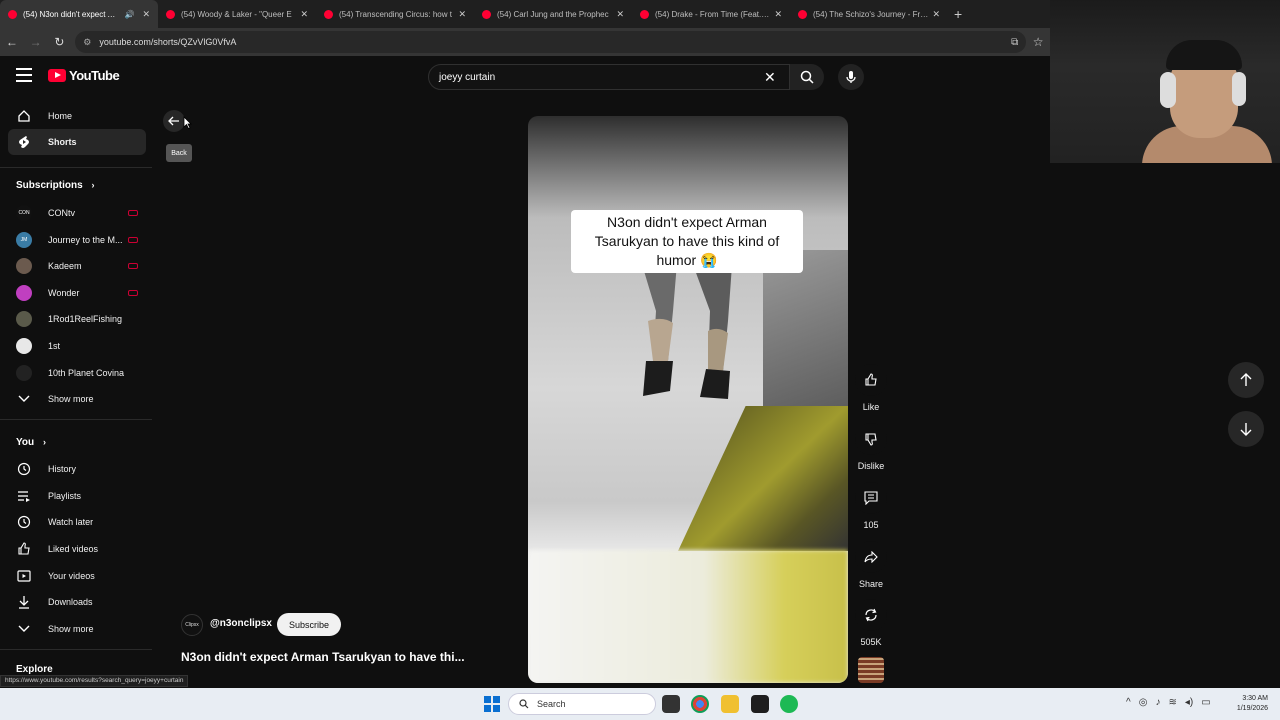  I want to click on battery-icon: ▭, so click(1205, 702).